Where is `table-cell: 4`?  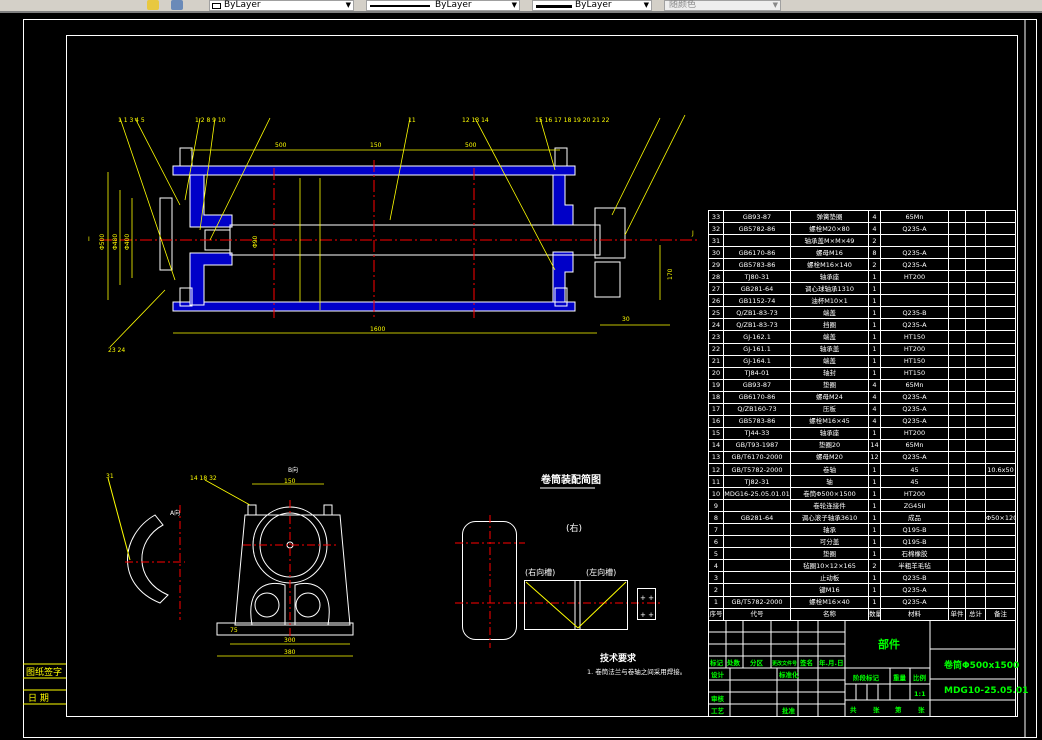 table-cell: 4 is located at coordinates (874, 397).